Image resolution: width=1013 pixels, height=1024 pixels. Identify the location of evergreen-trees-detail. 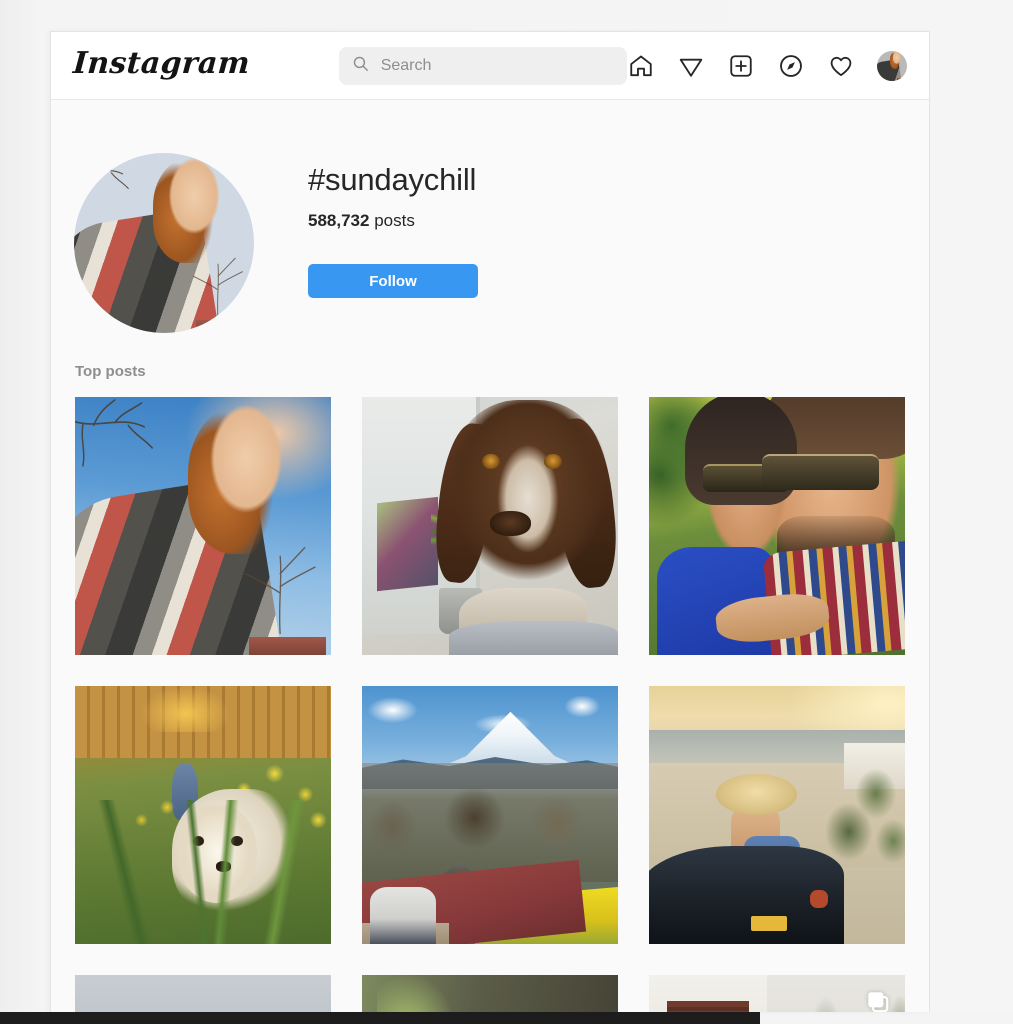
(848, 993).